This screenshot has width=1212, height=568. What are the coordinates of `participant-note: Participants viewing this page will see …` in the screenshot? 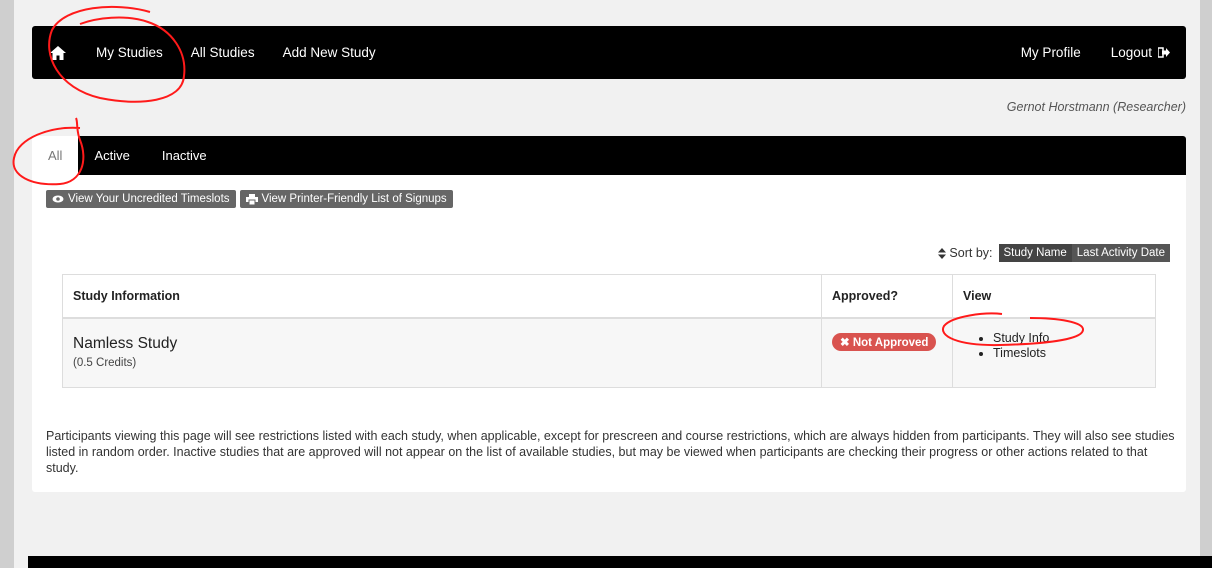 It's located at (610, 452).